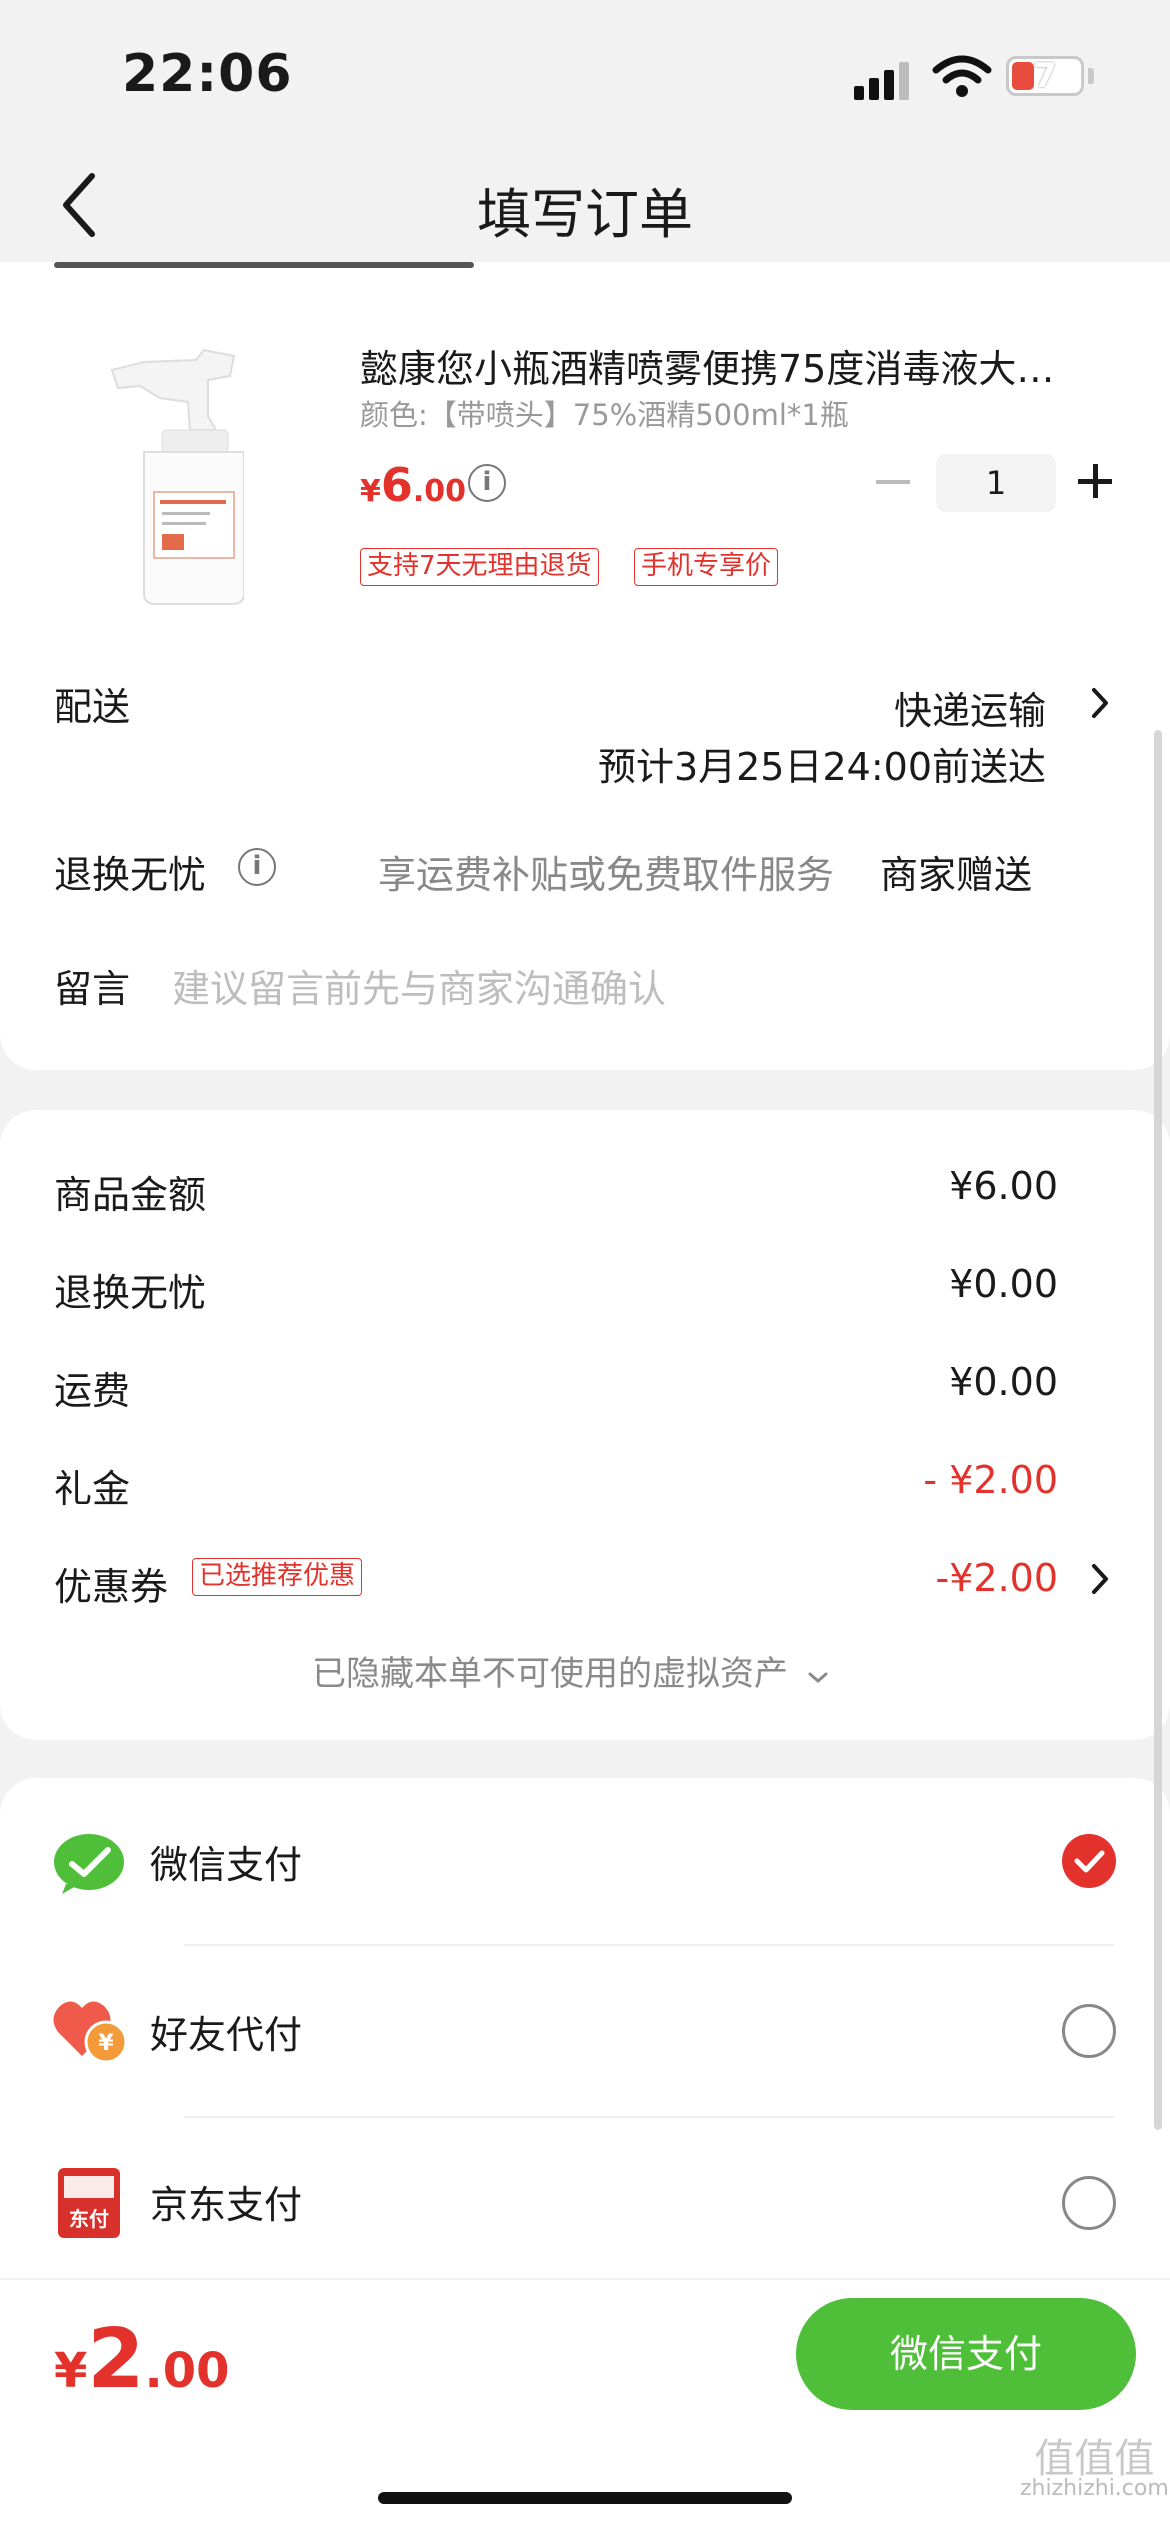  Describe the element at coordinates (419, 985) in the screenshot. I see `message-input: 建议留言前先与商家沟通确认` at that location.